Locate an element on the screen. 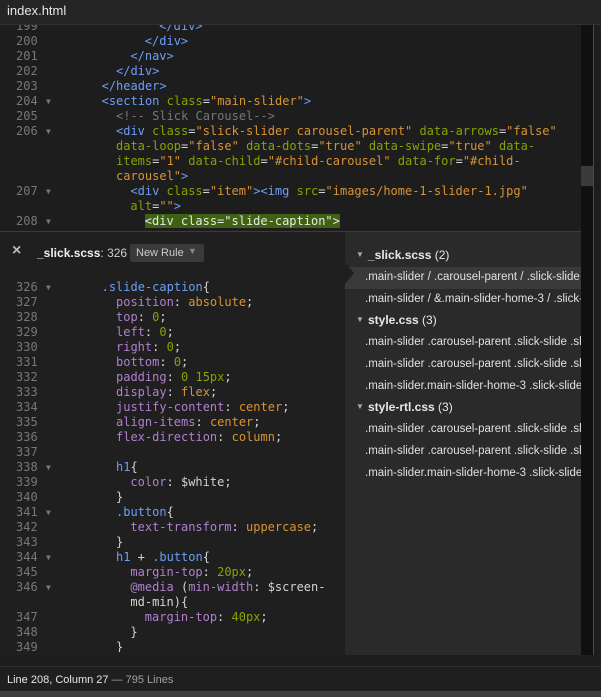 Image resolution: width=601 pixels, height=697 pixels. code-token: data-arrows is located at coordinates (459, 131).